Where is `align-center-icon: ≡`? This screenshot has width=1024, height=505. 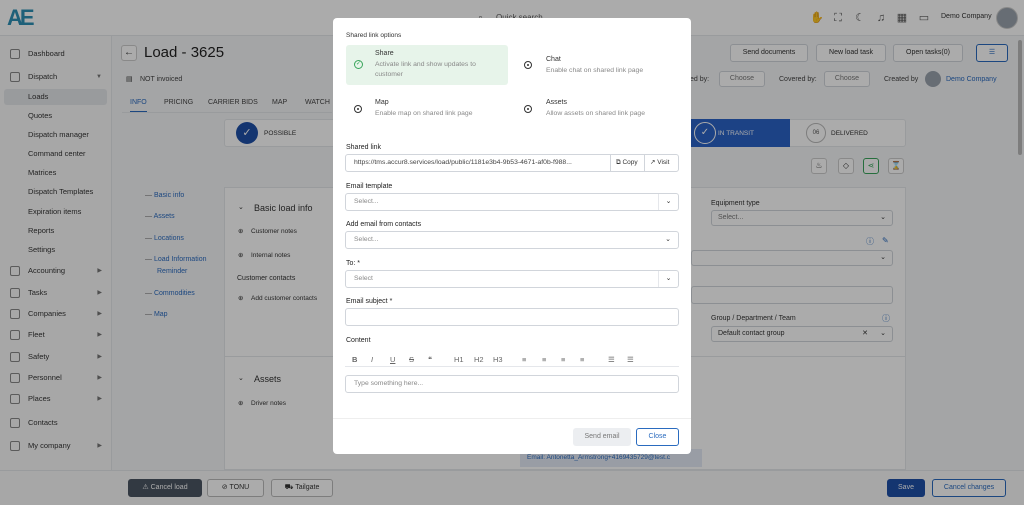 align-center-icon: ≡ is located at coordinates (544, 359).